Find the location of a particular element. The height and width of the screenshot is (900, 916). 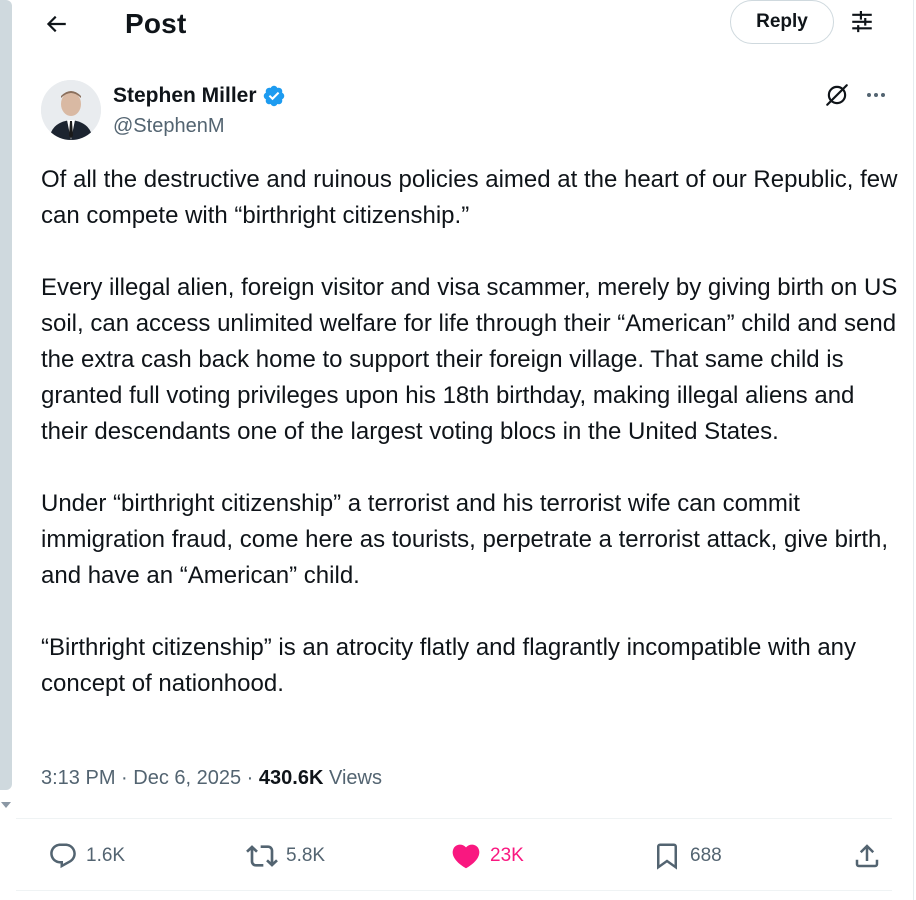

grok-icon is located at coordinates (837, 95).